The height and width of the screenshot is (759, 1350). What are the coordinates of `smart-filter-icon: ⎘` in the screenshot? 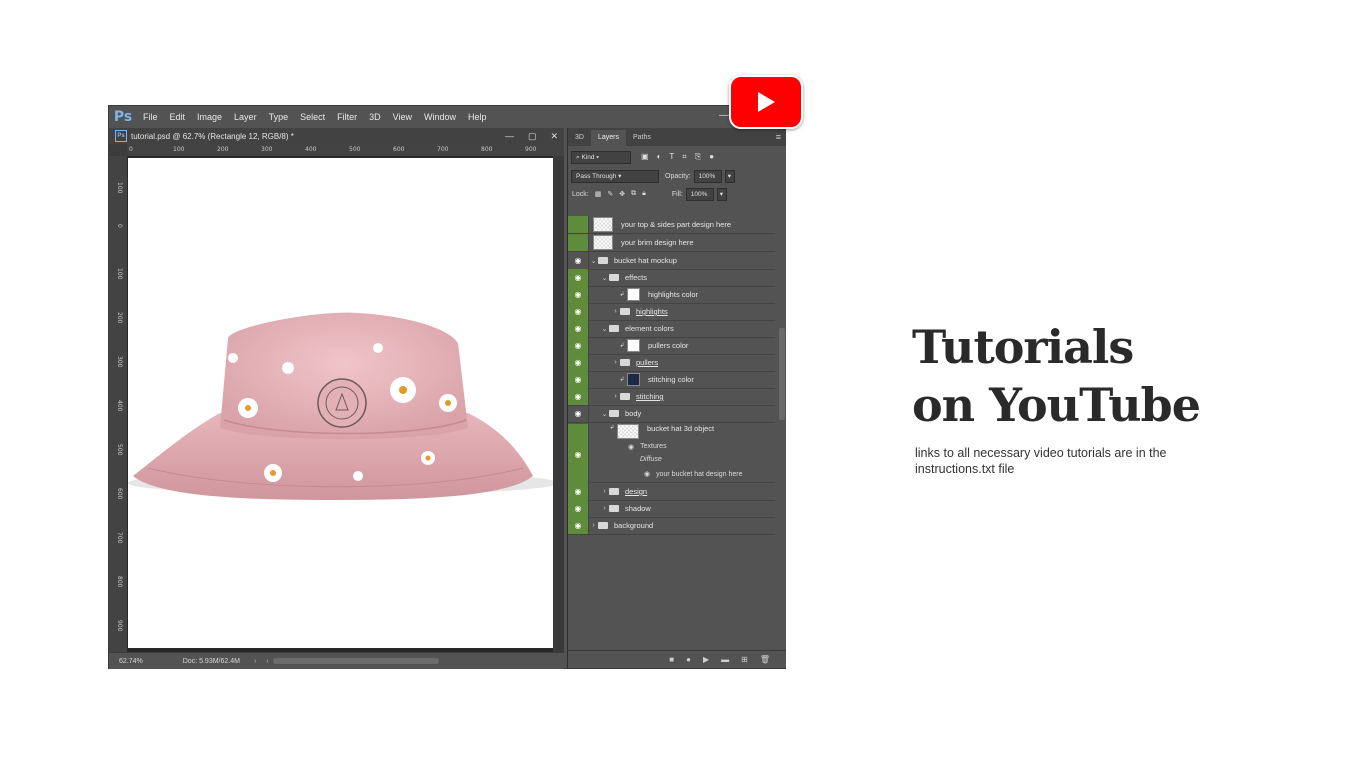 It's located at (698, 156).